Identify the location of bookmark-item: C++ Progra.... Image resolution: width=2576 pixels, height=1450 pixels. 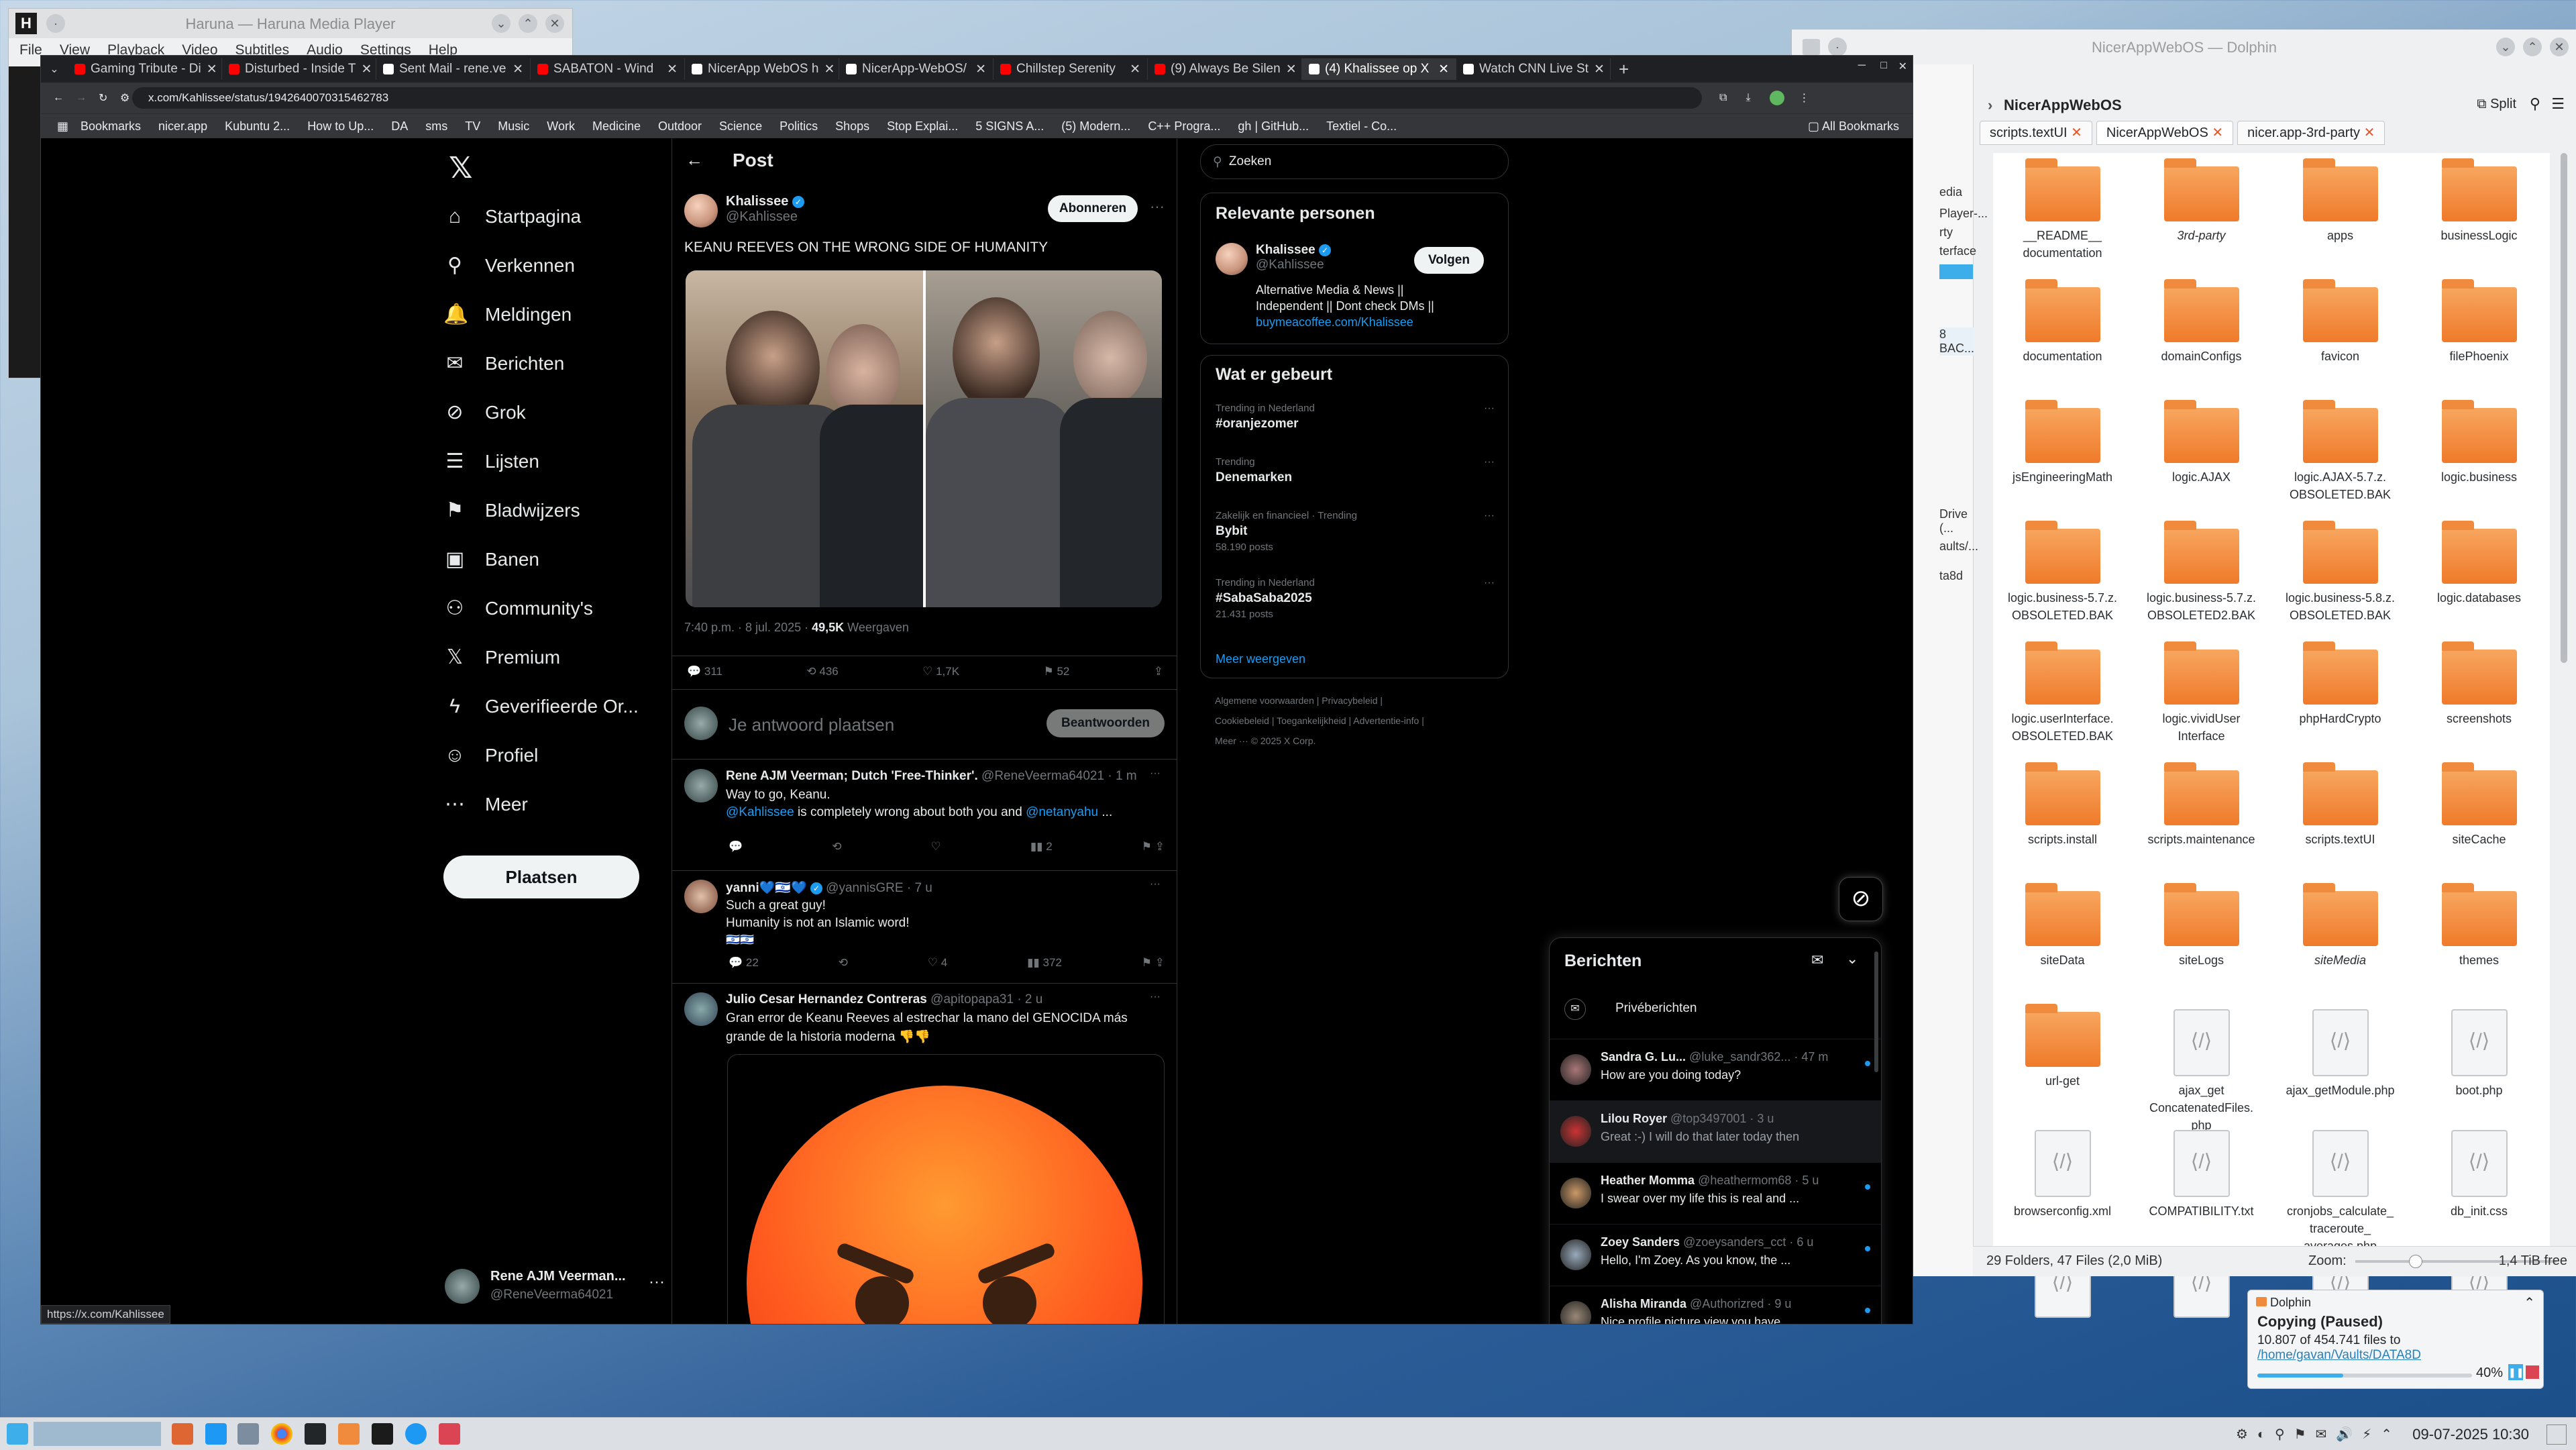
(1184, 126).